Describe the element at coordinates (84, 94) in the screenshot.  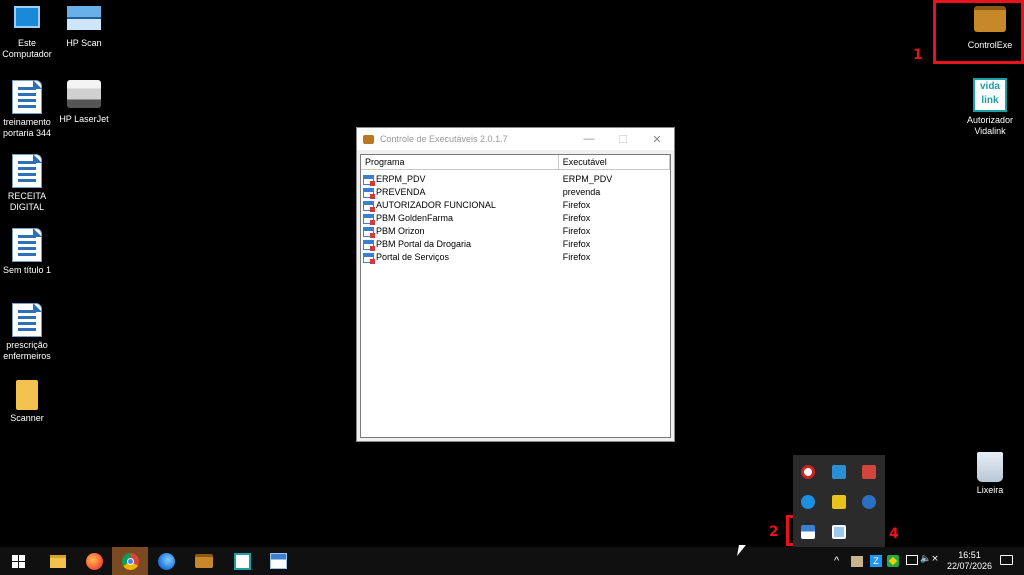
I see `printer-icon` at that location.